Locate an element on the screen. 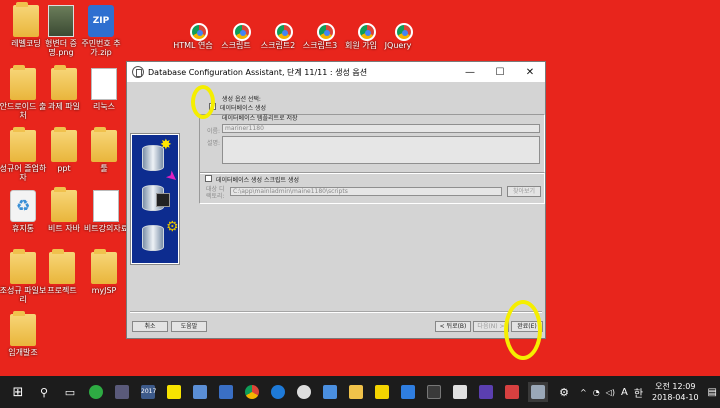  clock-date: 2018-04-10 is located at coordinates (675, 397).